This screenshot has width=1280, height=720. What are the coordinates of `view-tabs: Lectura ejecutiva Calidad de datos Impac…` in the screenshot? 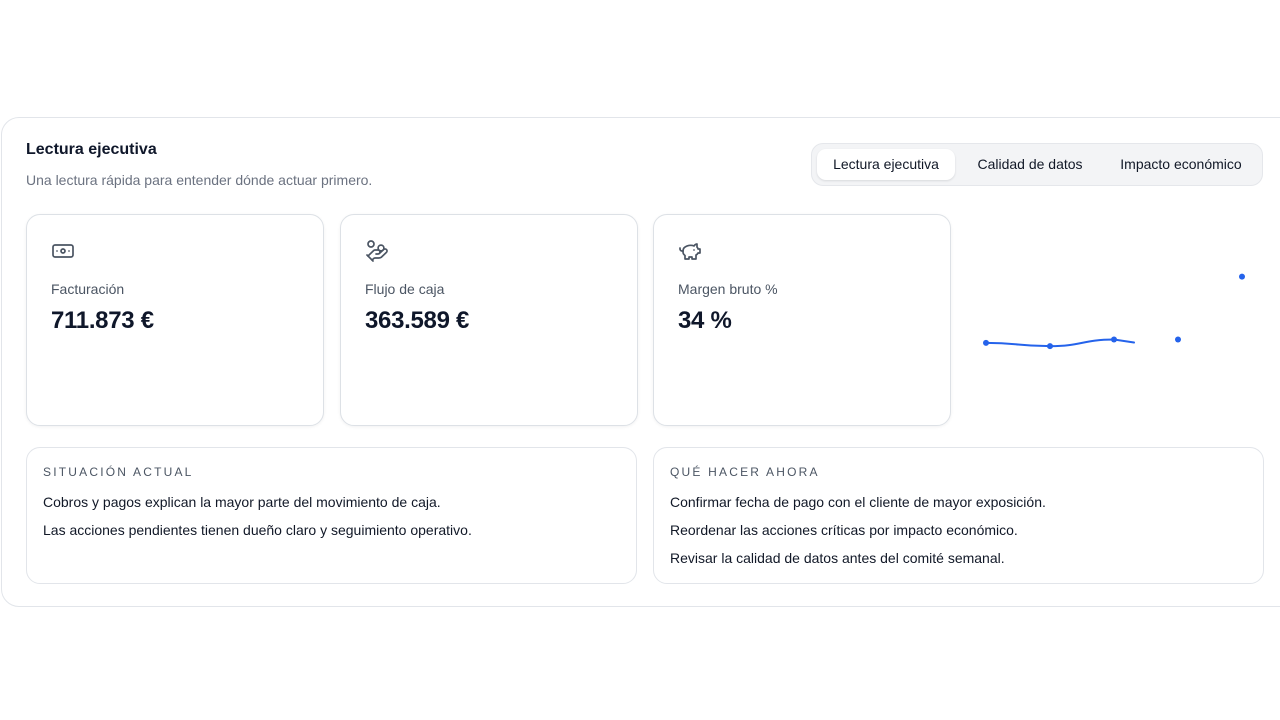 It's located at (1037, 164).